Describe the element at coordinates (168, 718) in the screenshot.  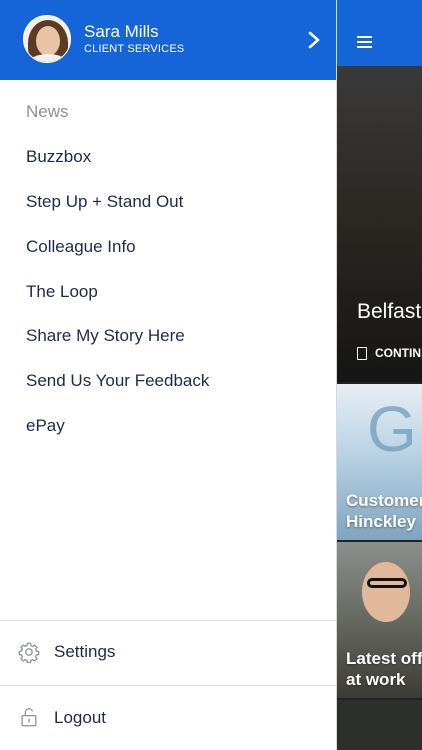
I see `logout-button: Logout` at that location.